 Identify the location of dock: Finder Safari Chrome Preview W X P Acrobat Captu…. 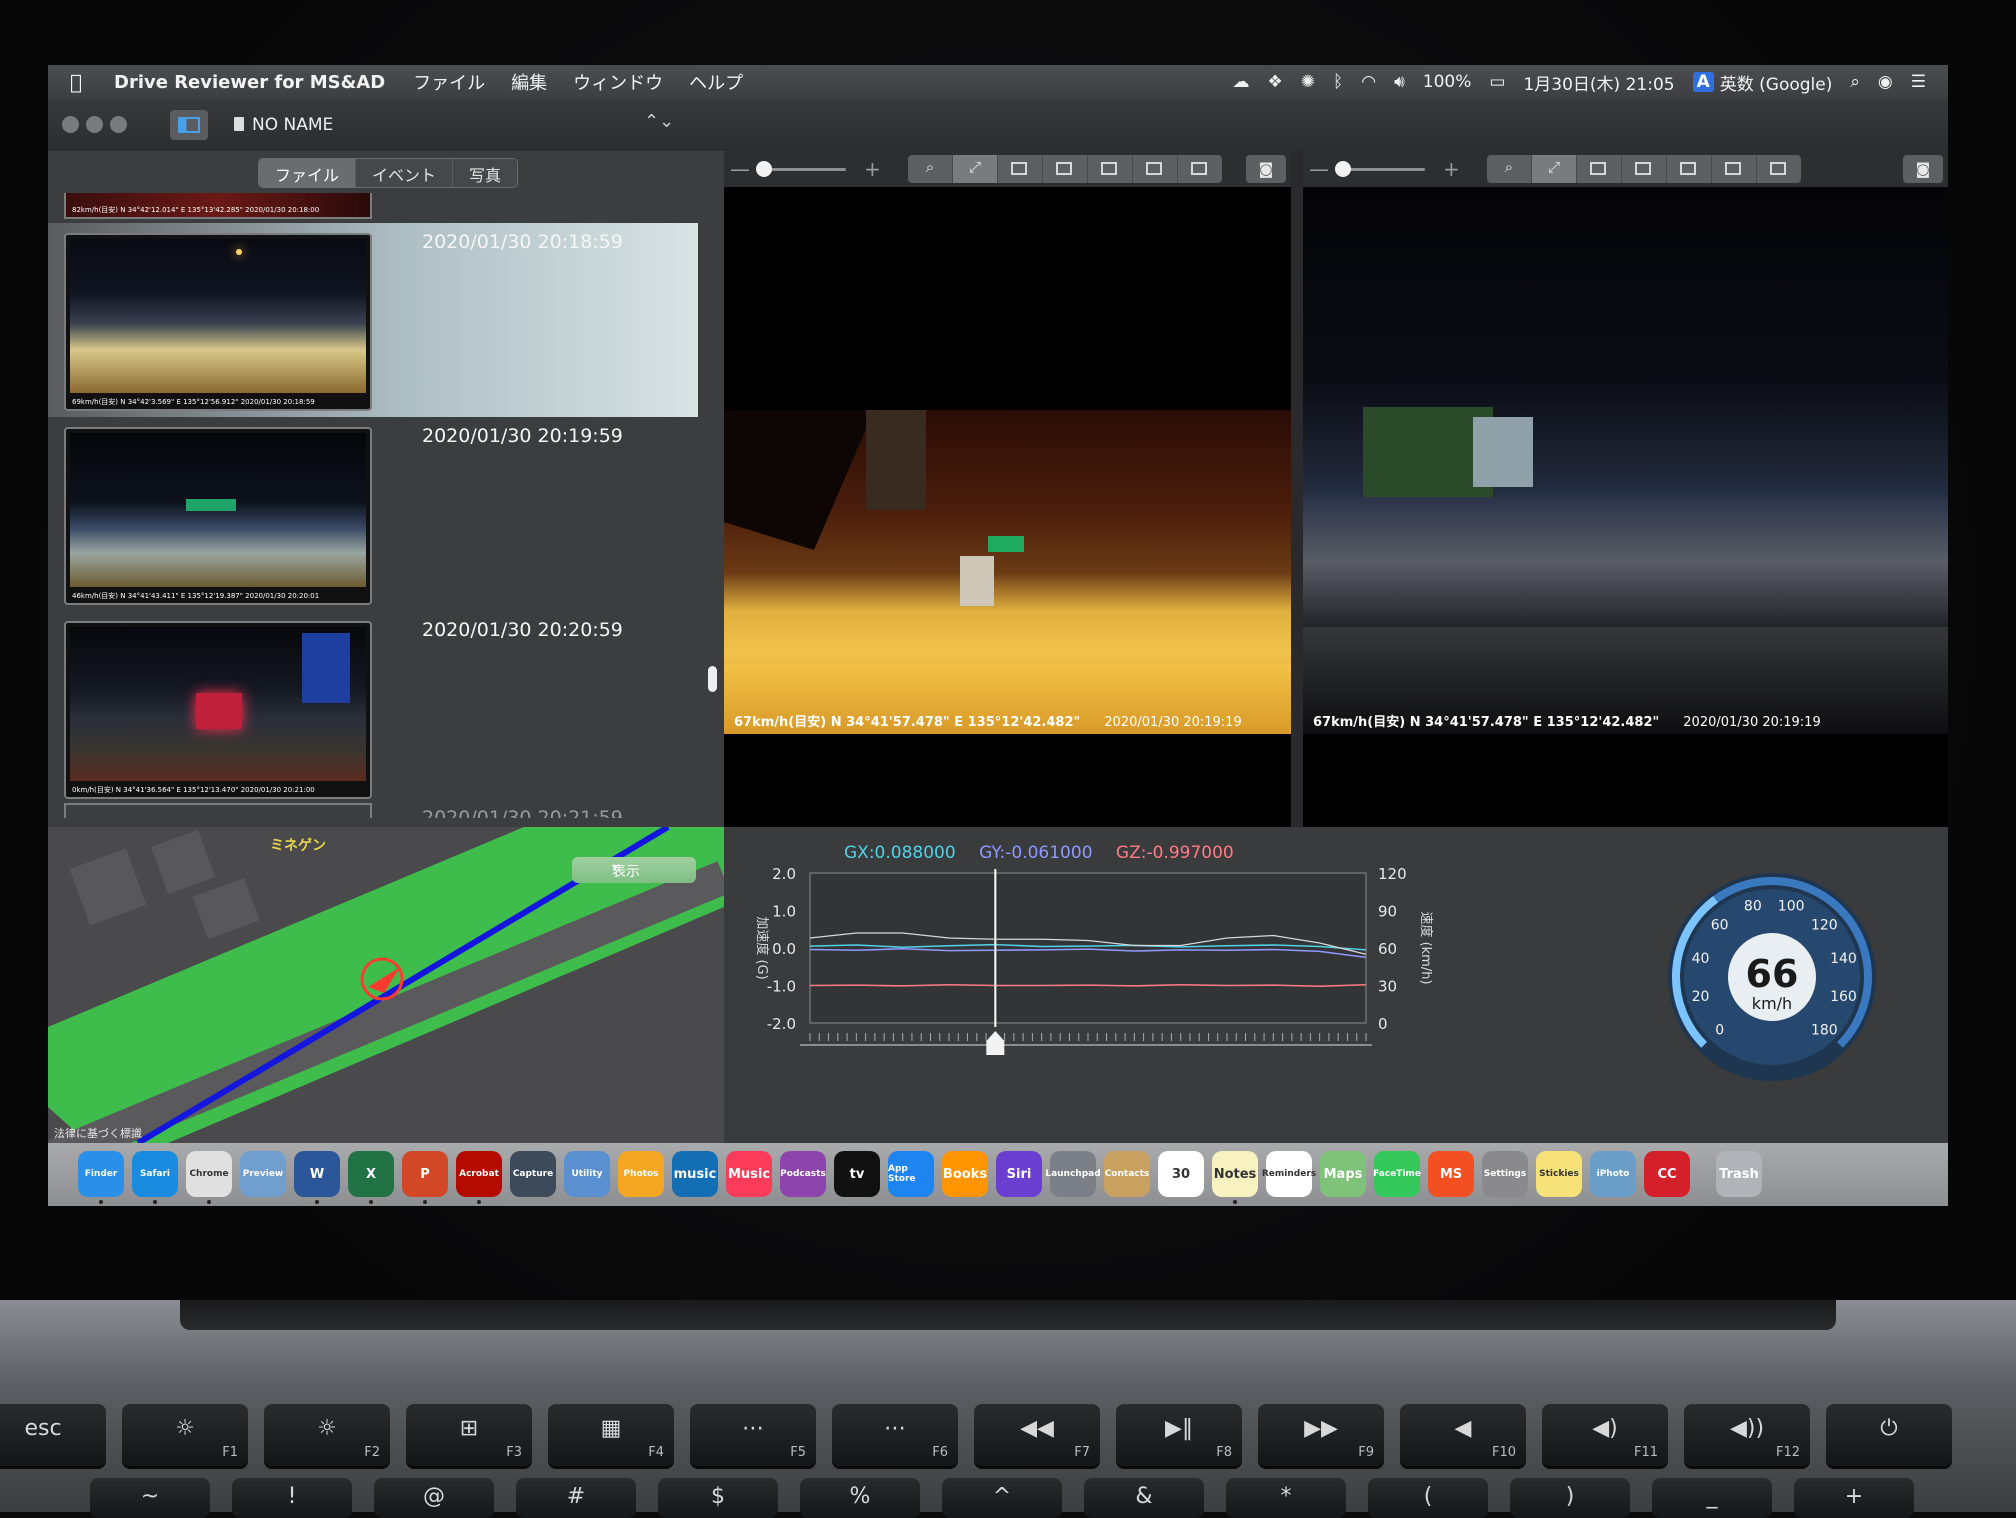
(998, 1174).